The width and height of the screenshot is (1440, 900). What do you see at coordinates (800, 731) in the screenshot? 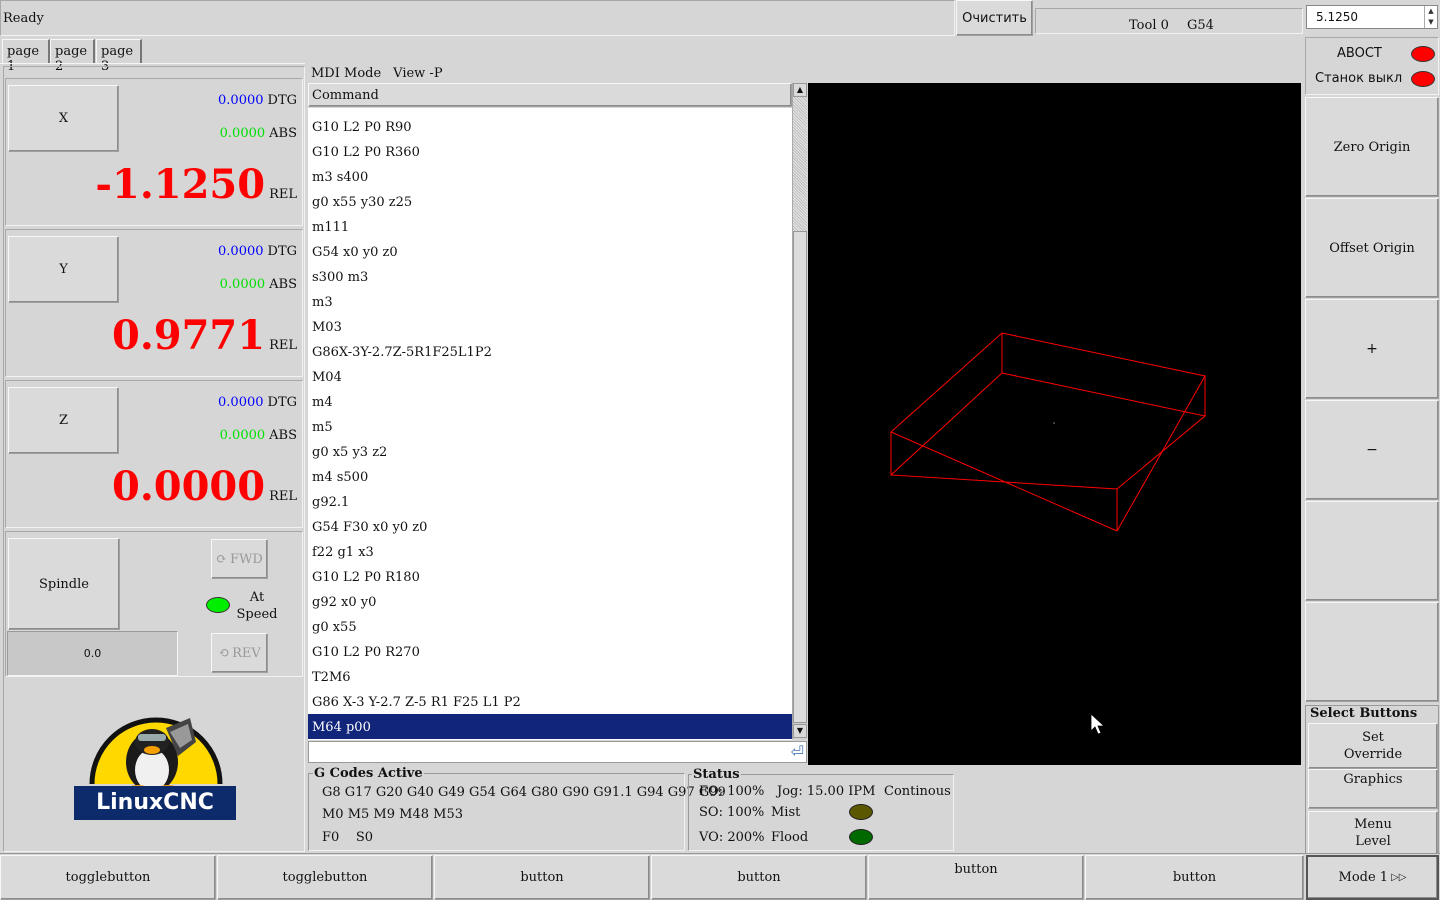
I see `scroll-down-icon: ▼` at bounding box center [800, 731].